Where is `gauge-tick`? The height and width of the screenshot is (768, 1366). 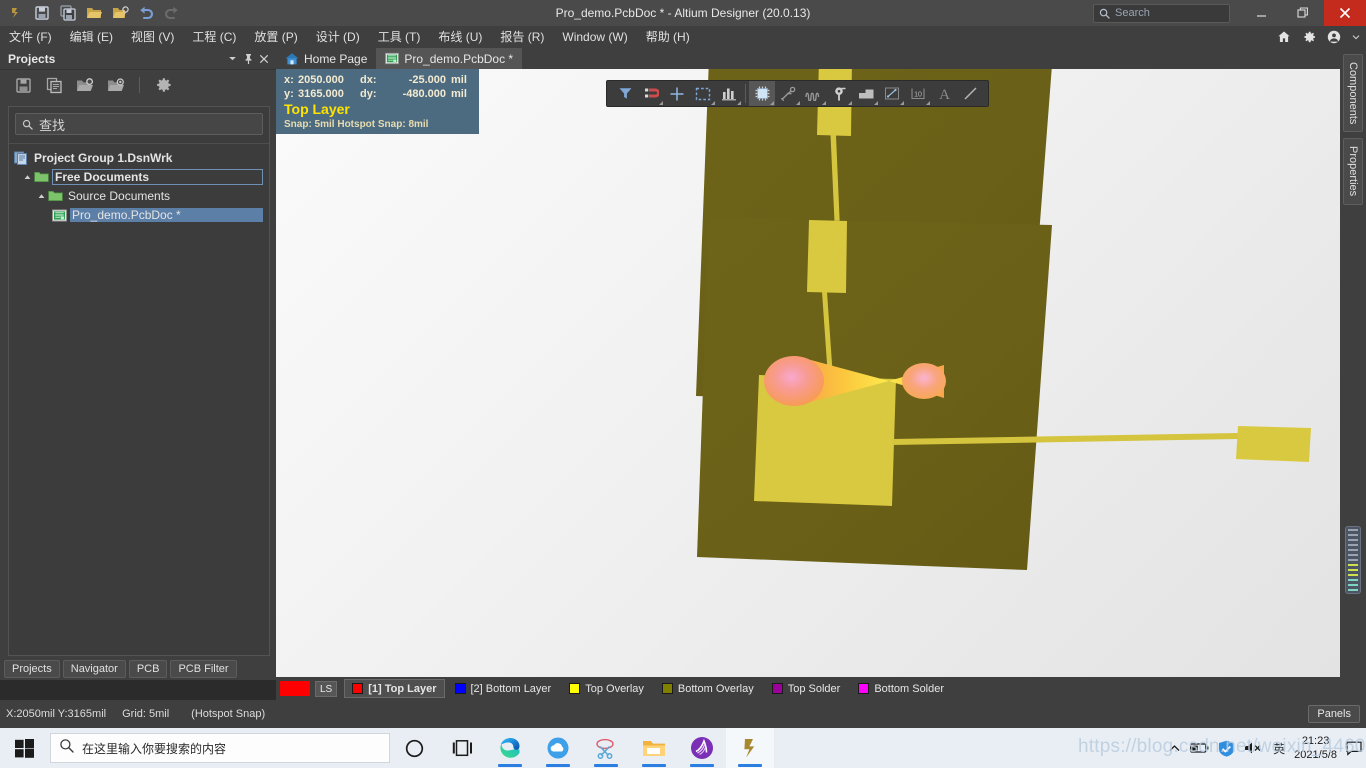 gauge-tick is located at coordinates (1353, 530).